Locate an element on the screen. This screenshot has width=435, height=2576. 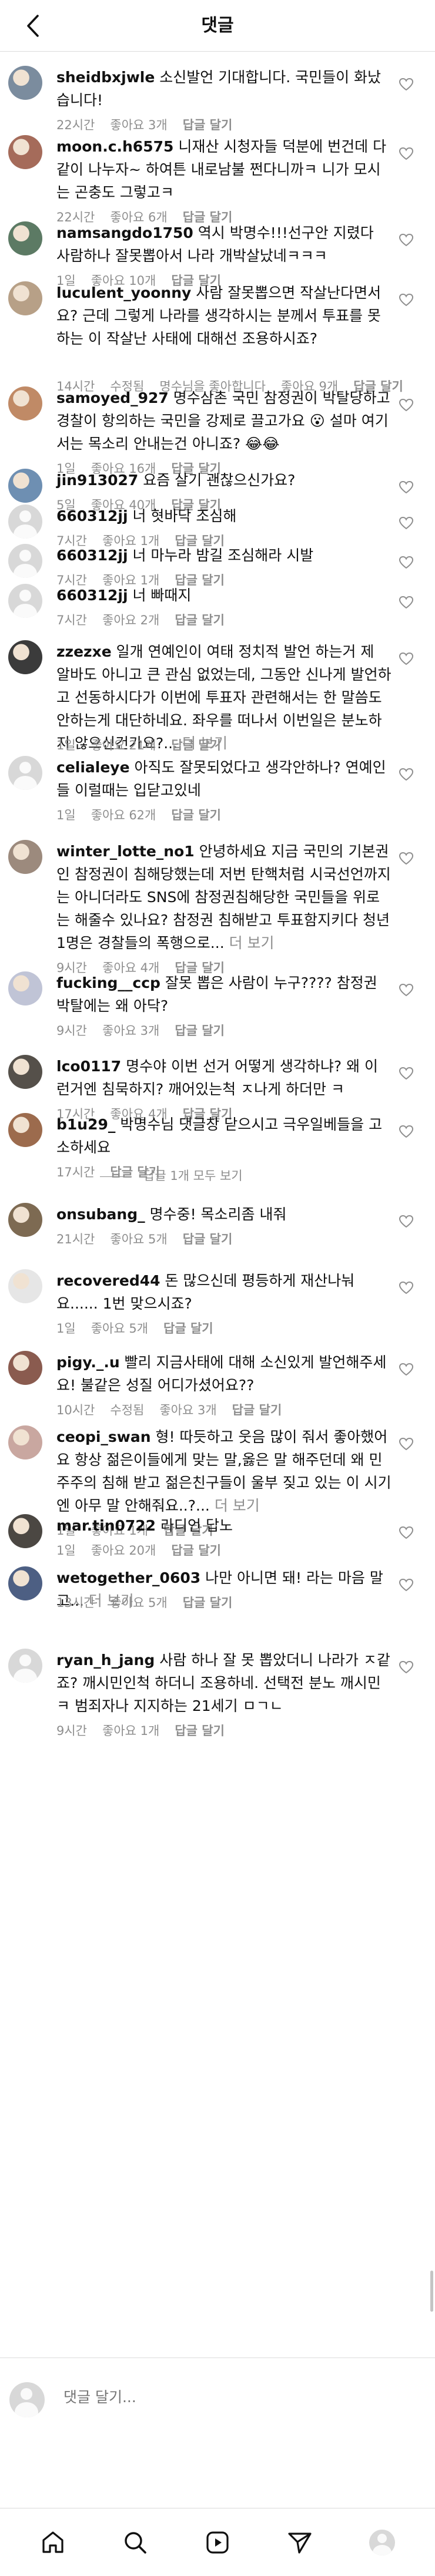
comment-username: wetogether_0603 is located at coordinates (128, 1577).